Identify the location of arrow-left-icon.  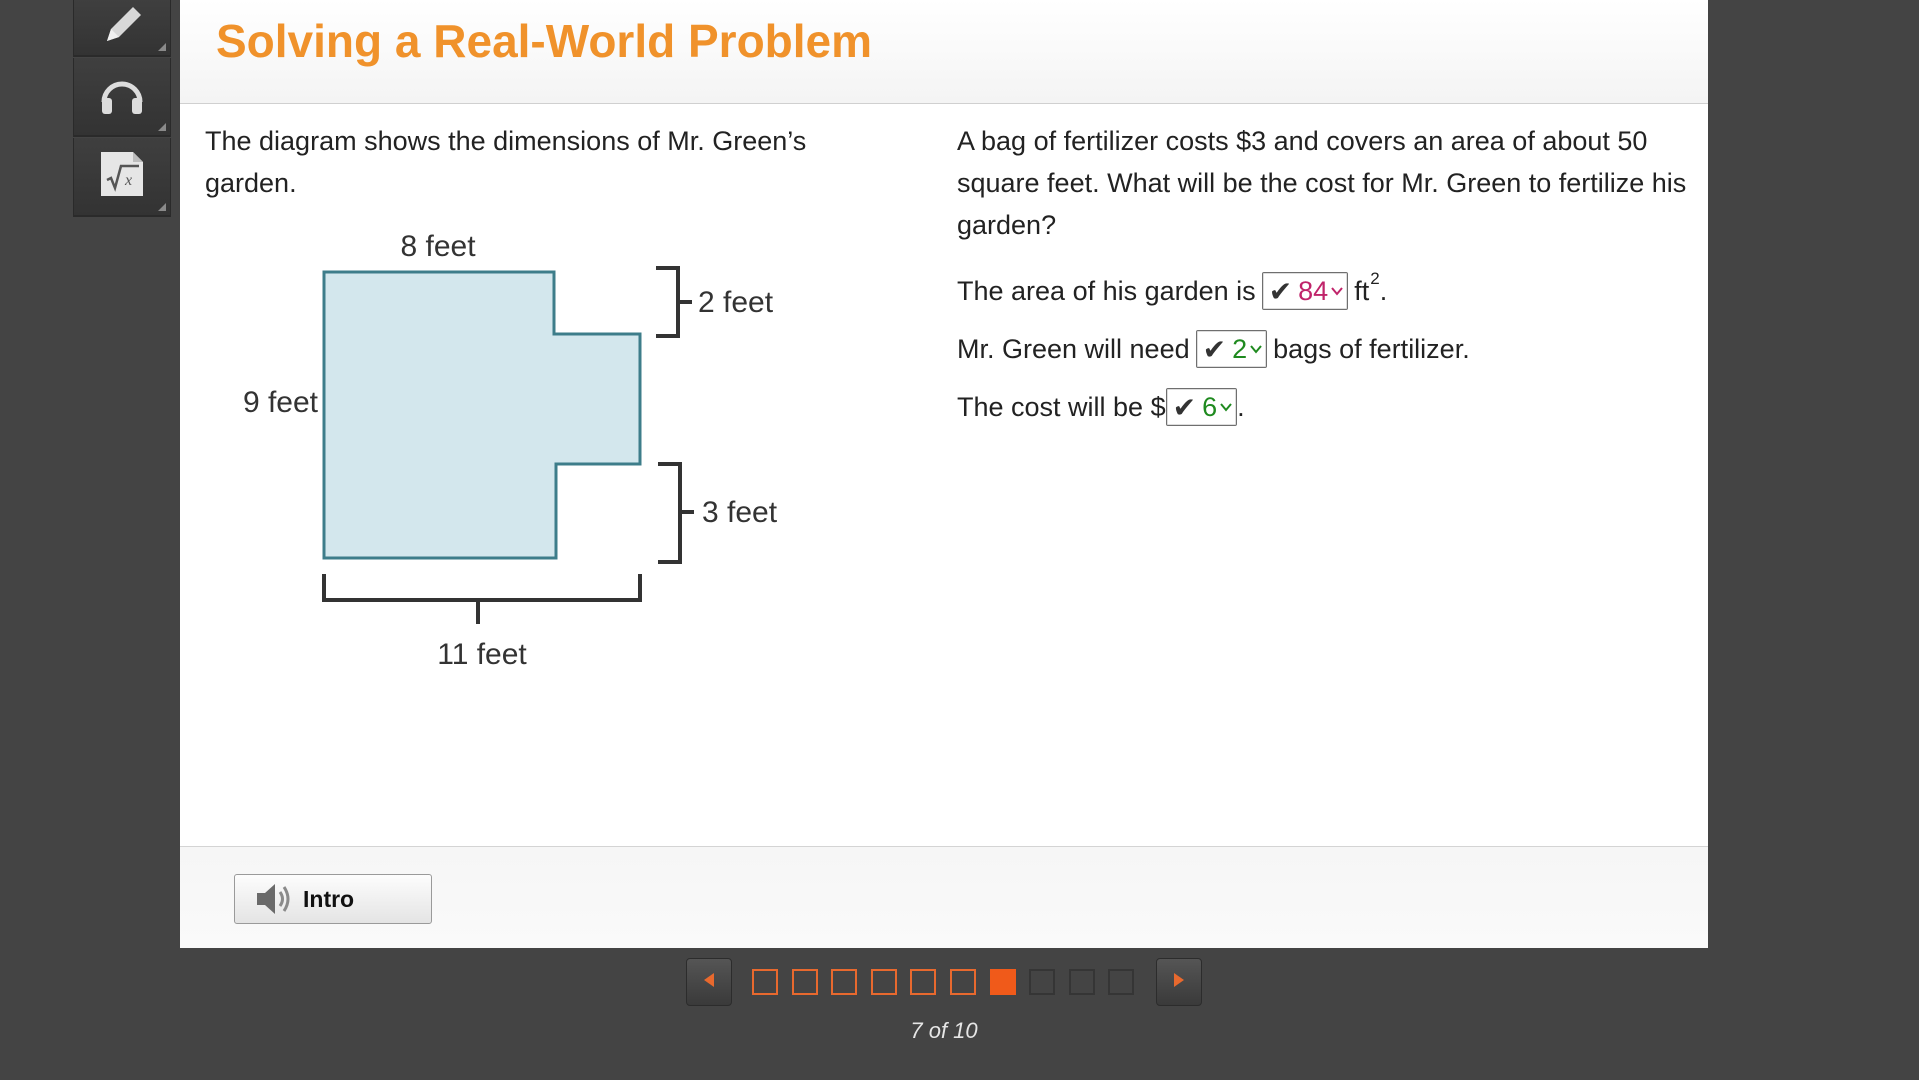
(709, 982).